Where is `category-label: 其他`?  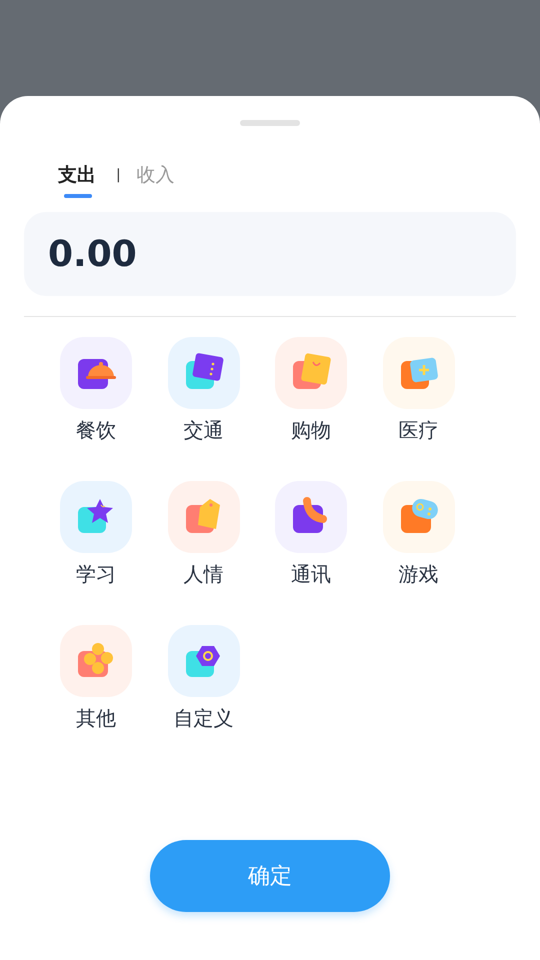
category-label: 其他 is located at coordinates (96, 718).